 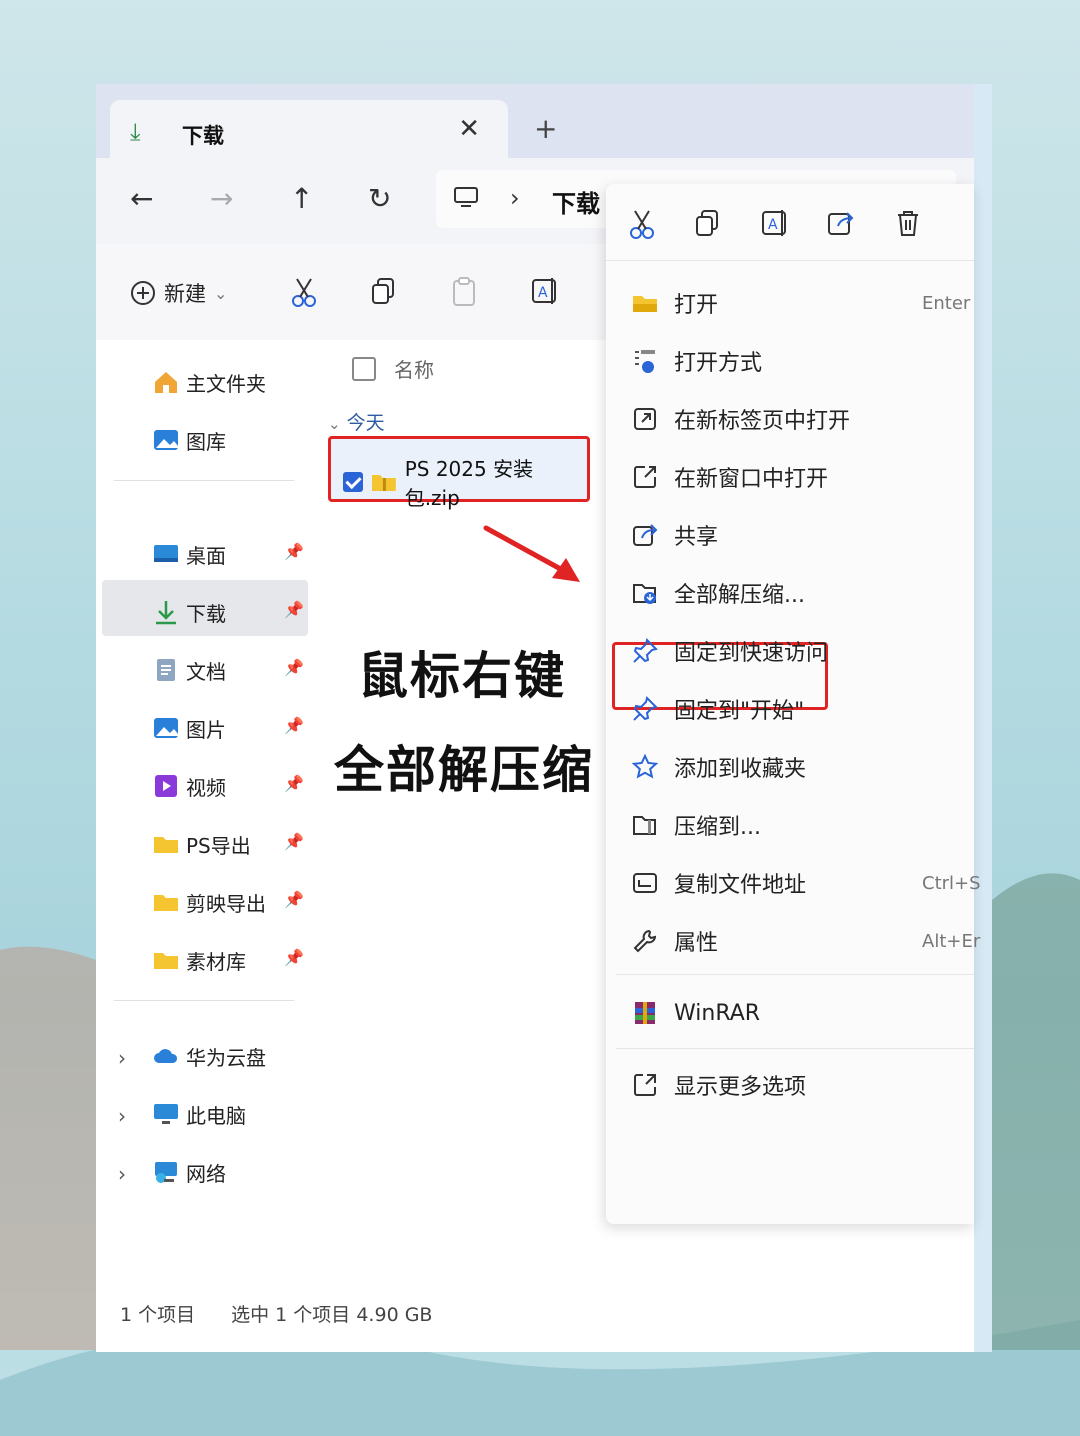 I want to click on group-header-today: ⌄ 今天, so click(x=356, y=421).